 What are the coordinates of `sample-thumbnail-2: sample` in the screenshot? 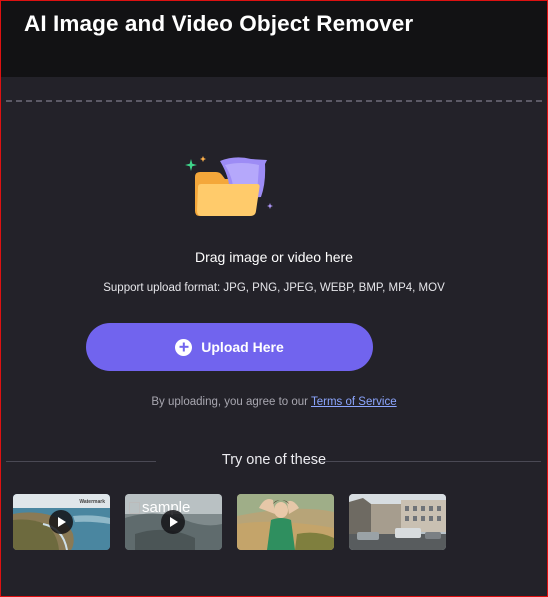 It's located at (173, 522).